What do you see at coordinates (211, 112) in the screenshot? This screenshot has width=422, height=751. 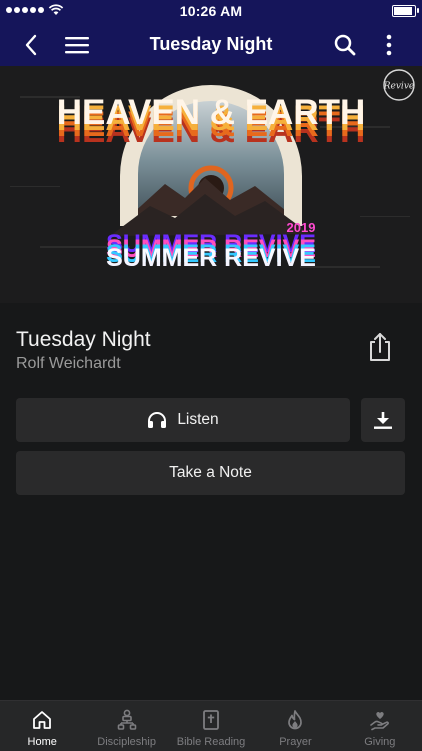 I see `artwork-headline: HEAVEN & EARTH` at bounding box center [211, 112].